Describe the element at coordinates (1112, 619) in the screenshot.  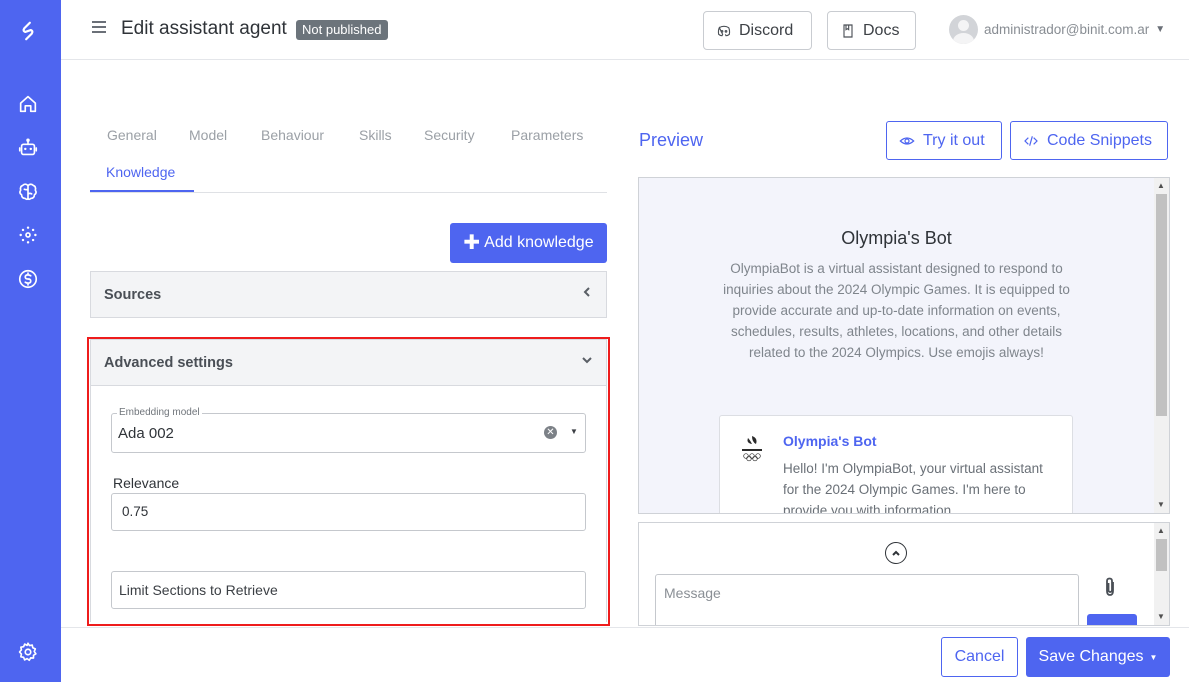
I see `send-button` at that location.